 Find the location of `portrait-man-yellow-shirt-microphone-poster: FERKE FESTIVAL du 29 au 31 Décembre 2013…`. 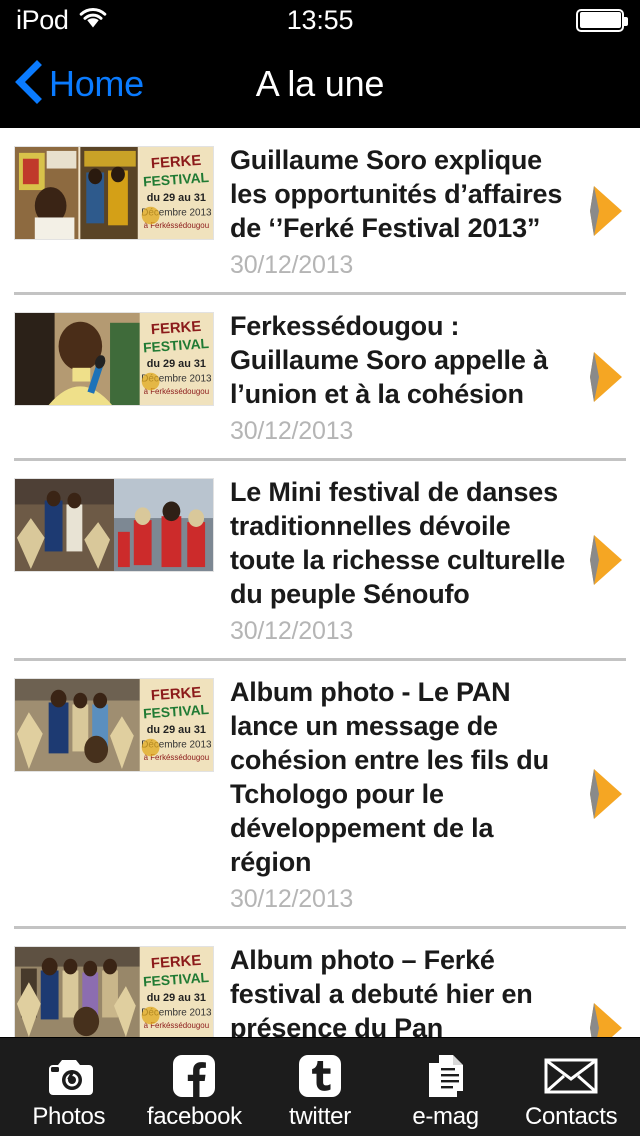

portrait-man-yellow-shirt-microphone-poster: FERKE FESTIVAL du 29 au 31 Décembre 2013… is located at coordinates (114, 359).